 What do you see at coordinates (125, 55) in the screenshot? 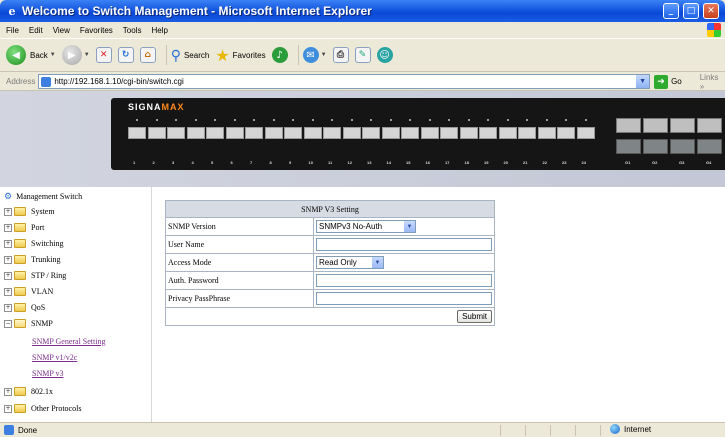
I see `refresh-button: ↻` at bounding box center [125, 55].